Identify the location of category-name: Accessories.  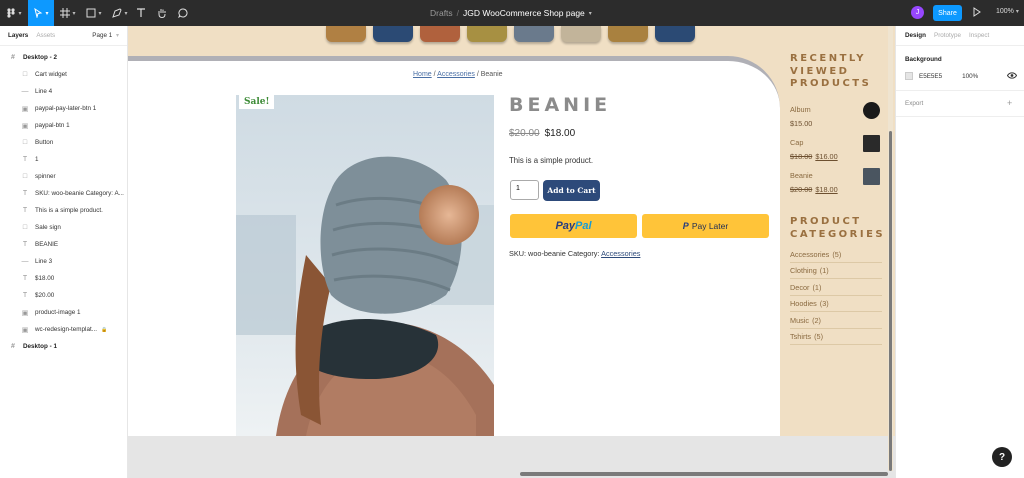
(809, 254).